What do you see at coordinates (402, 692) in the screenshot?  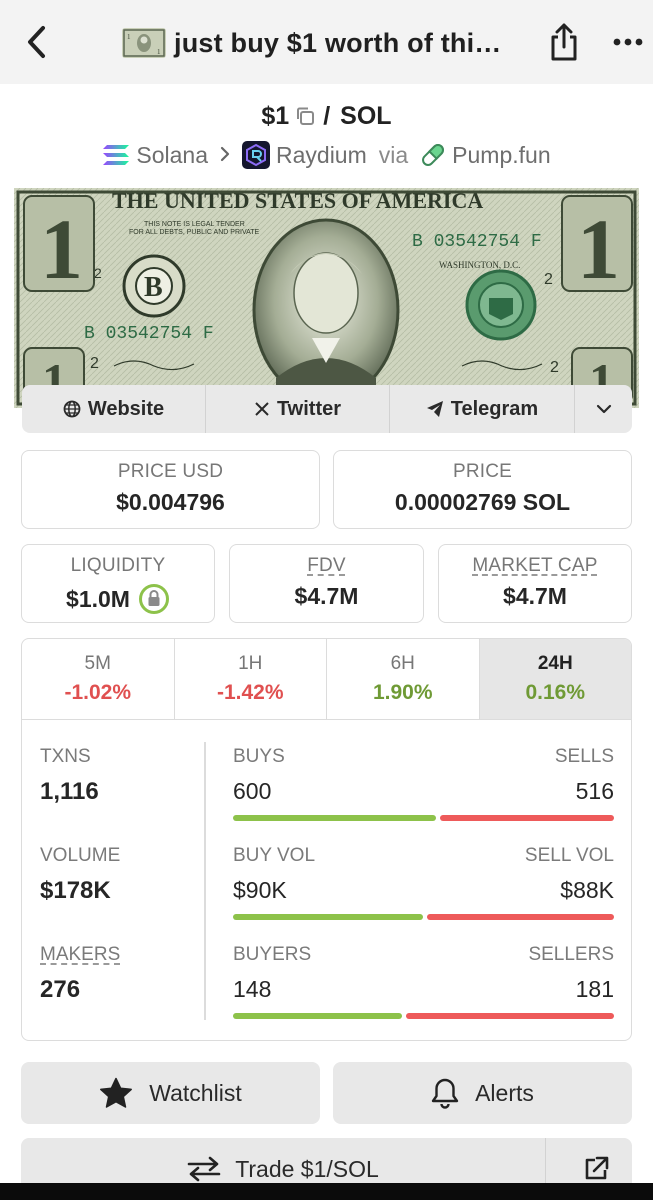 I see `tab-6h-change: 1.90%` at bounding box center [402, 692].